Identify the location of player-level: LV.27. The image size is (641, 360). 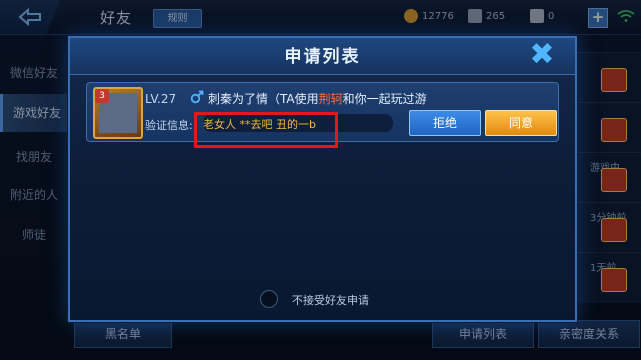
(161, 99).